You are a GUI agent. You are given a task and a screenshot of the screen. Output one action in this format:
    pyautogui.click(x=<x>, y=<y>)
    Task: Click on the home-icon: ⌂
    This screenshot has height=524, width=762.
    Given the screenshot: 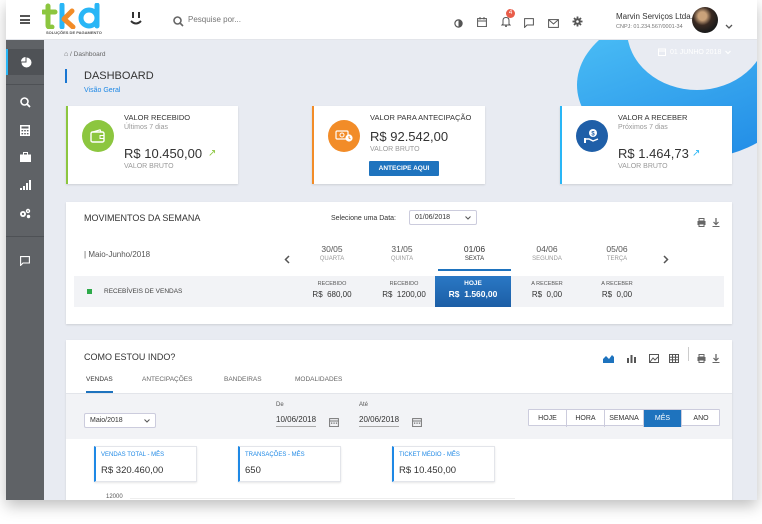 What is the action you would take?
    pyautogui.click(x=66, y=54)
    